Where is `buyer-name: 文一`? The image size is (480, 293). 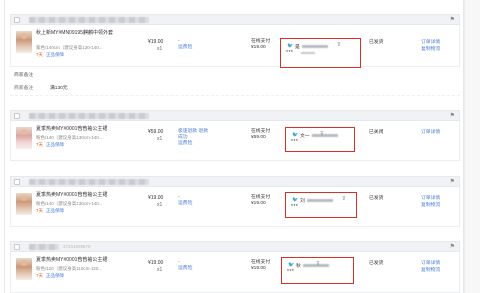 buyer-name: 文一 is located at coordinates (319, 135).